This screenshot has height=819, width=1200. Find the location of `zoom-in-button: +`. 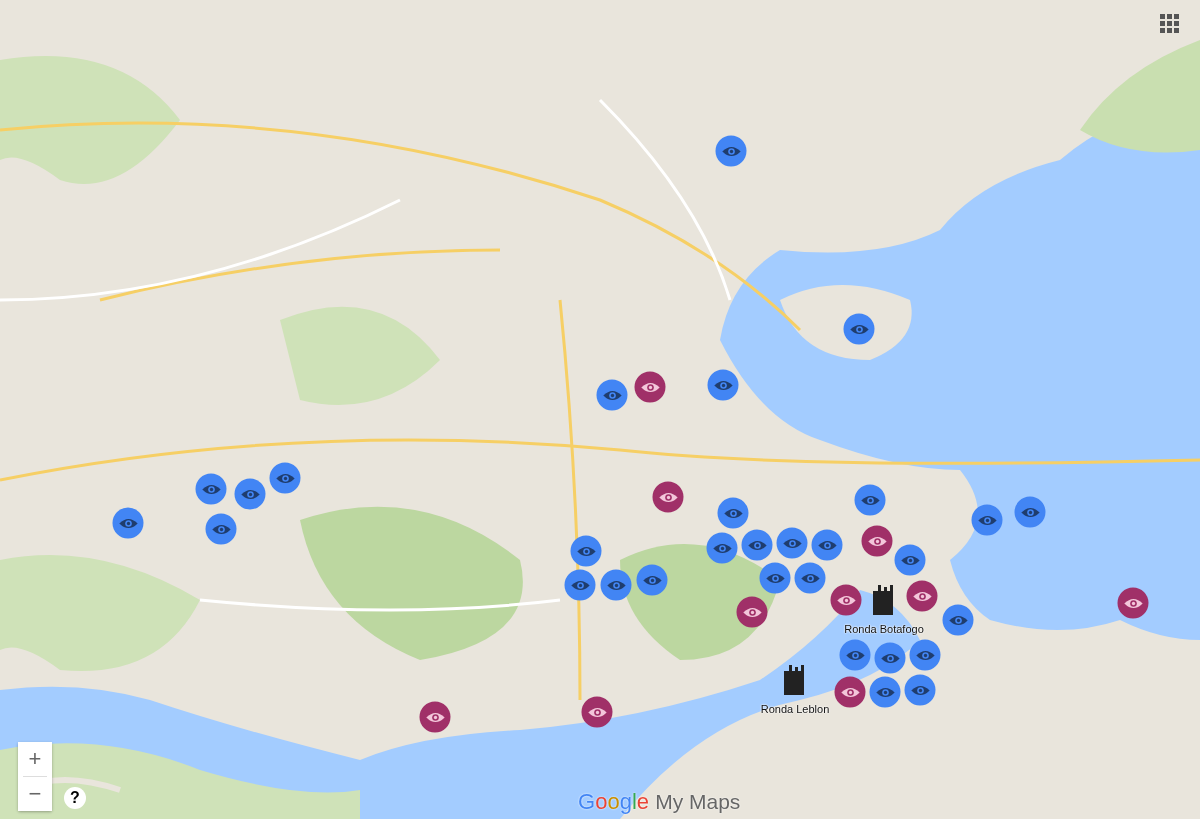

zoom-in-button: + is located at coordinates (35, 759).